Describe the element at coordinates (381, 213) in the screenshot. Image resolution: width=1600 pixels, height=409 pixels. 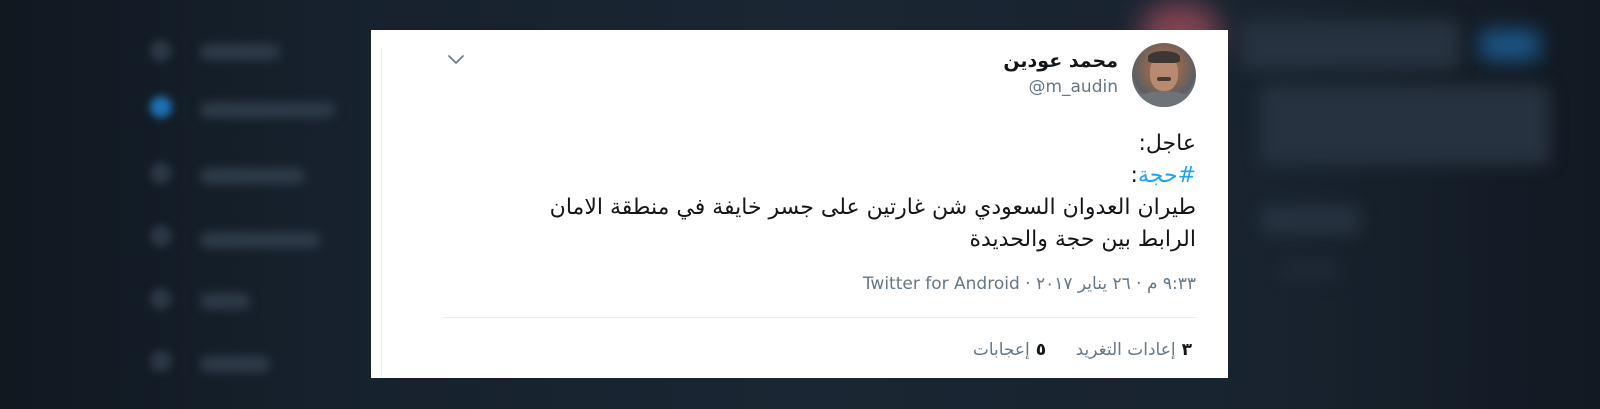
I see `card-divider` at that location.